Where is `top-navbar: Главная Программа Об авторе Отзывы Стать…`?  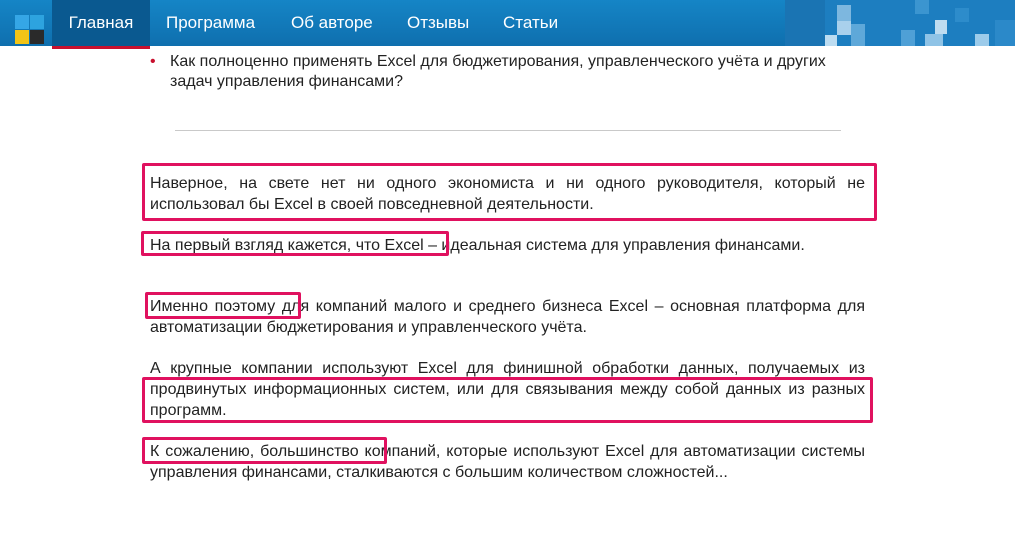 top-navbar: Главная Программа Об авторе Отзывы Стать… is located at coordinates (507, 23).